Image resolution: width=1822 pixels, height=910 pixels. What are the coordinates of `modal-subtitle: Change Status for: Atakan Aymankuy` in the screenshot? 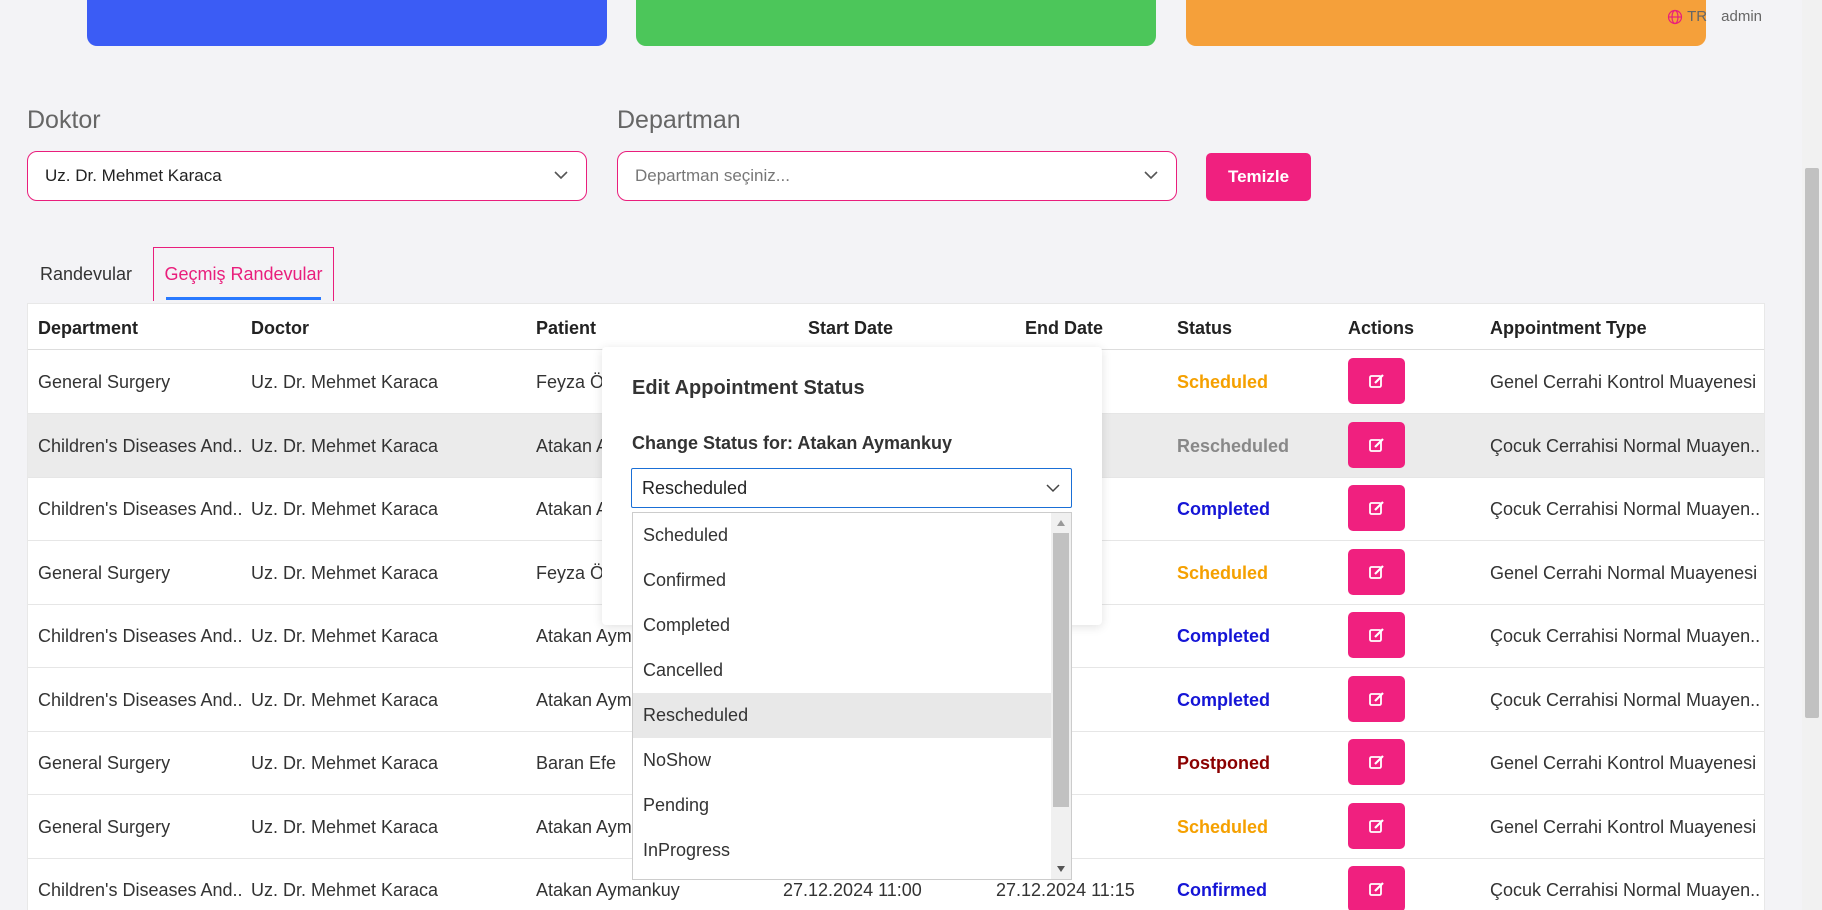 It's located at (792, 443).